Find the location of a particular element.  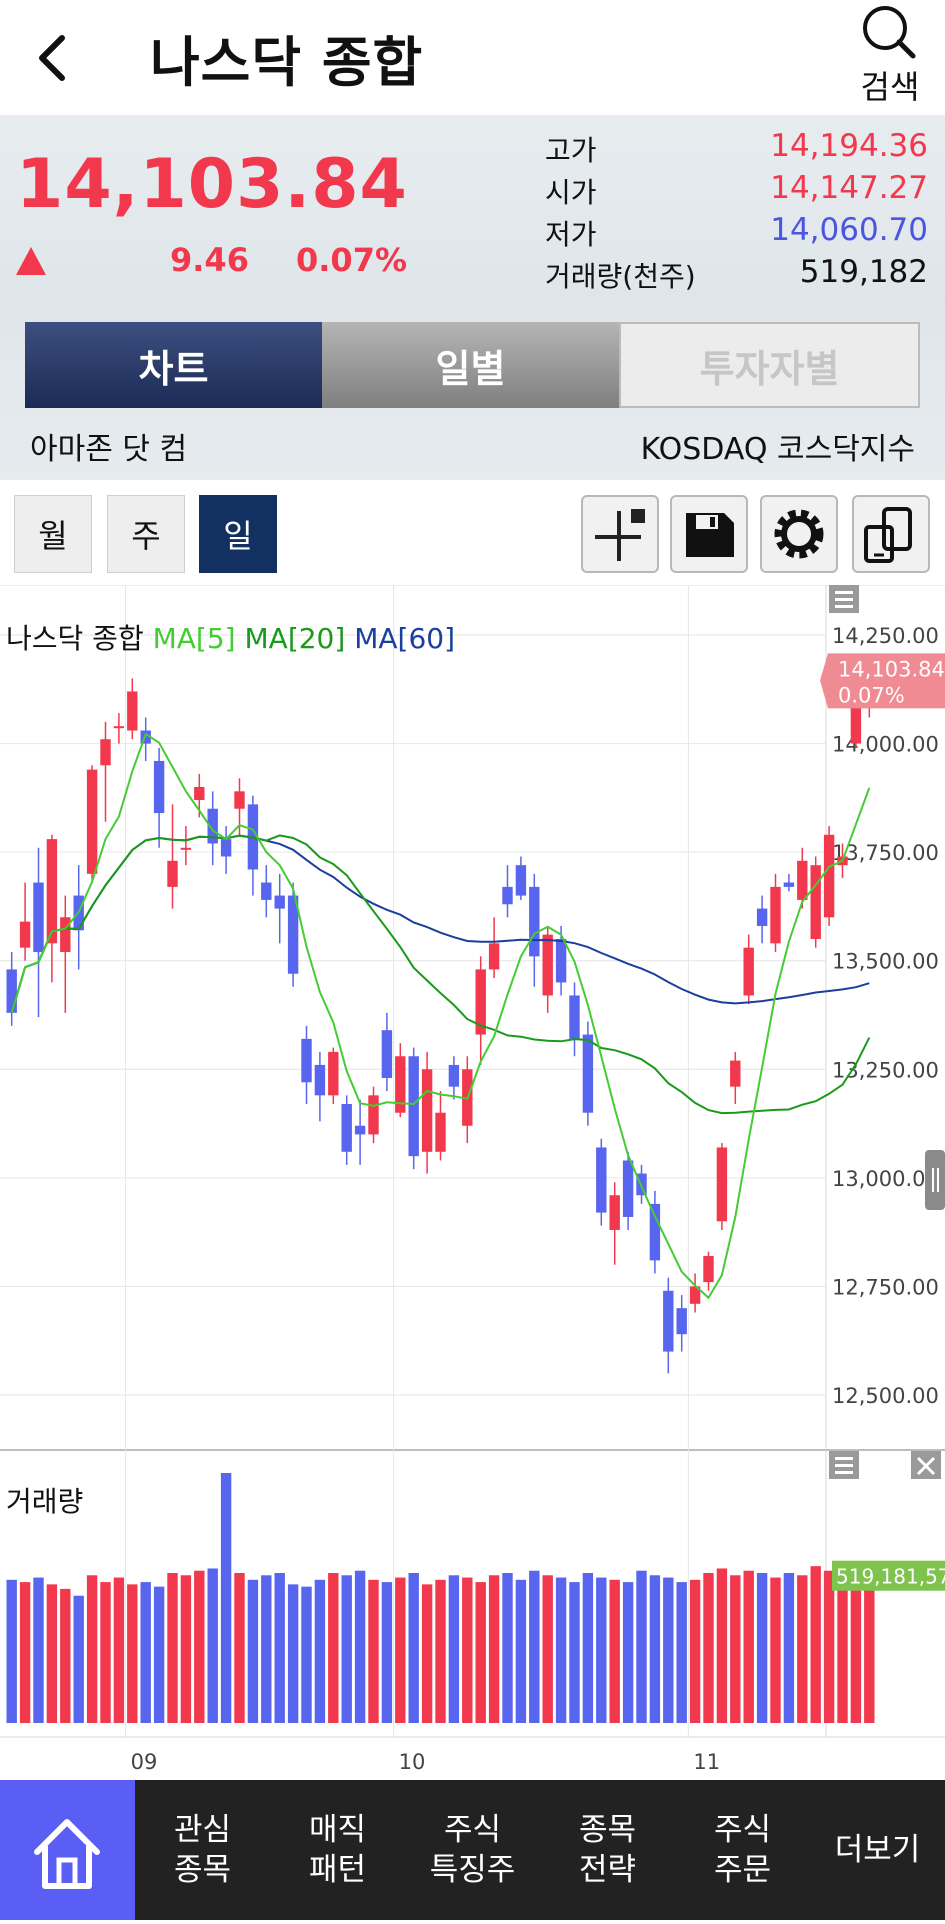

volume-panel-menu-icon-line is located at coordinates (844, 1458).